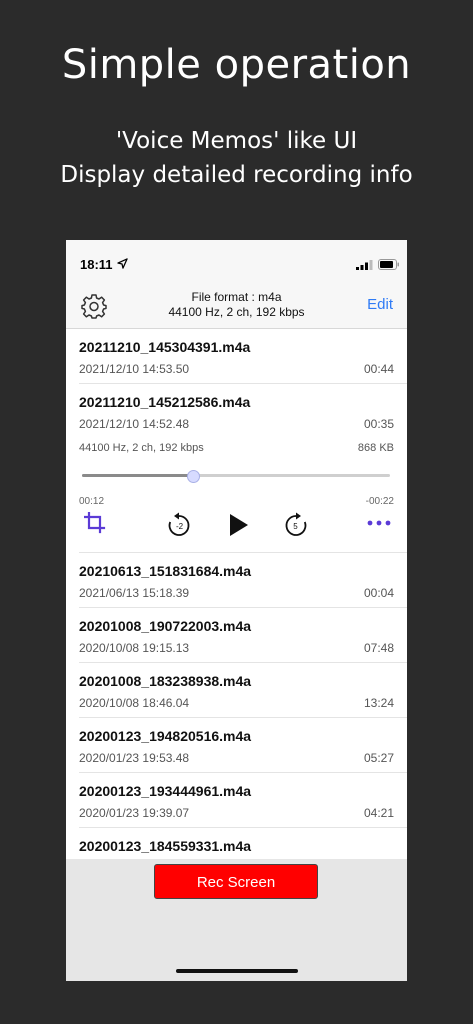  Describe the element at coordinates (134, 703) in the screenshot. I see `recording-date: 2020/10/08 18:46.04` at that location.